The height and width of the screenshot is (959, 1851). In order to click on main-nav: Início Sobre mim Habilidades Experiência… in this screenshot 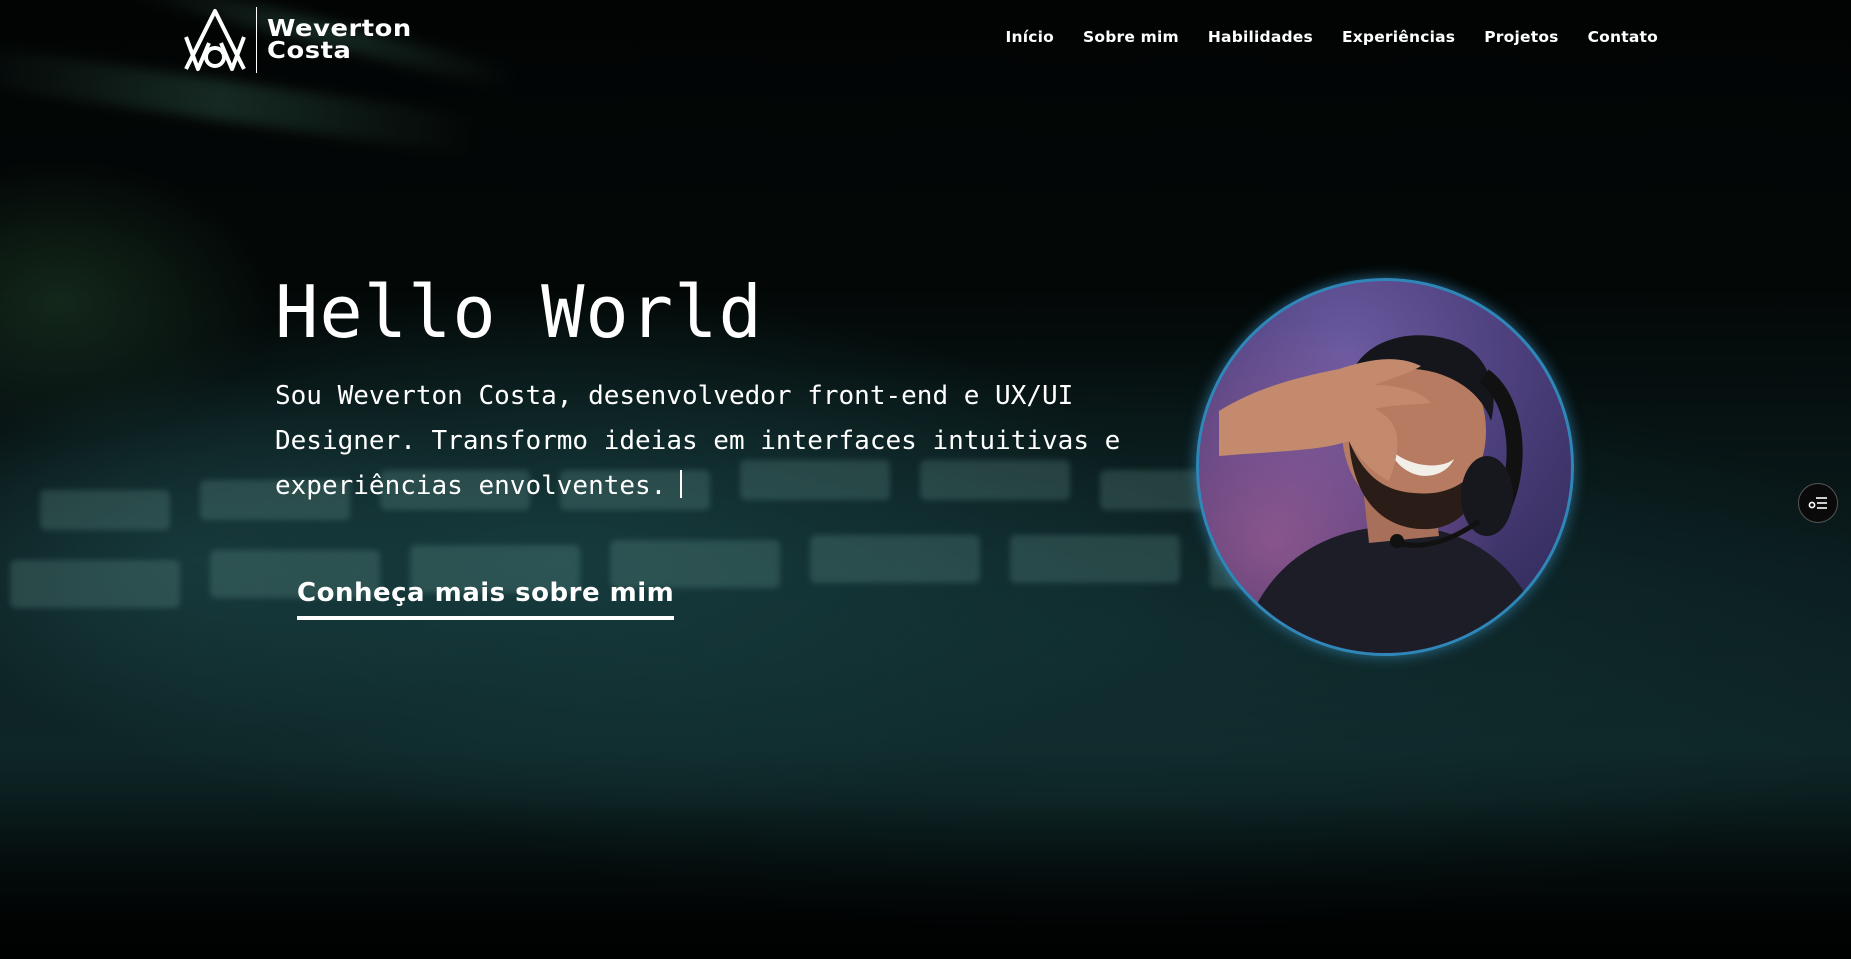, I will do `click(1332, 37)`.